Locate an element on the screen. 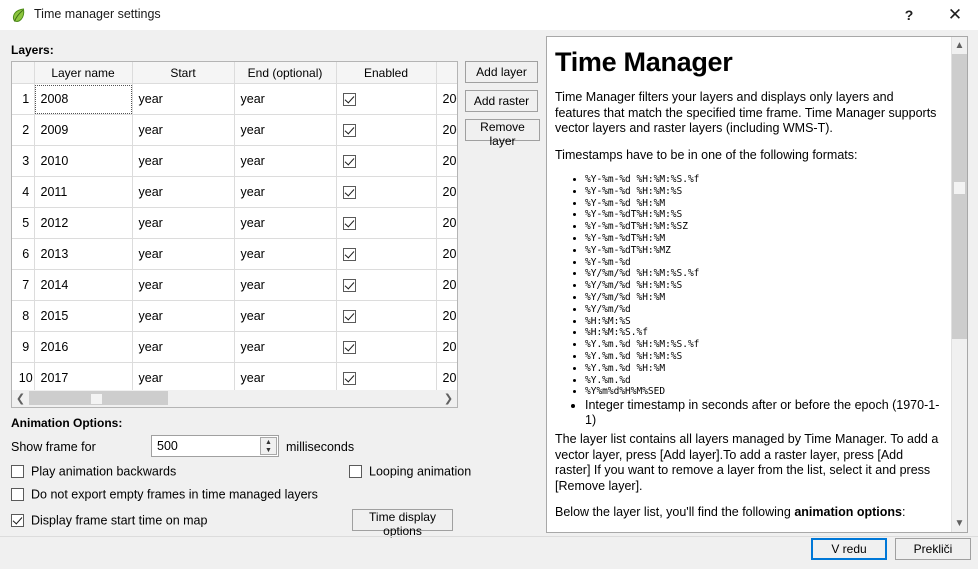 The width and height of the screenshot is (978, 569). table-row: 2 2009 yearyear 2009 is located at coordinates (234, 130).